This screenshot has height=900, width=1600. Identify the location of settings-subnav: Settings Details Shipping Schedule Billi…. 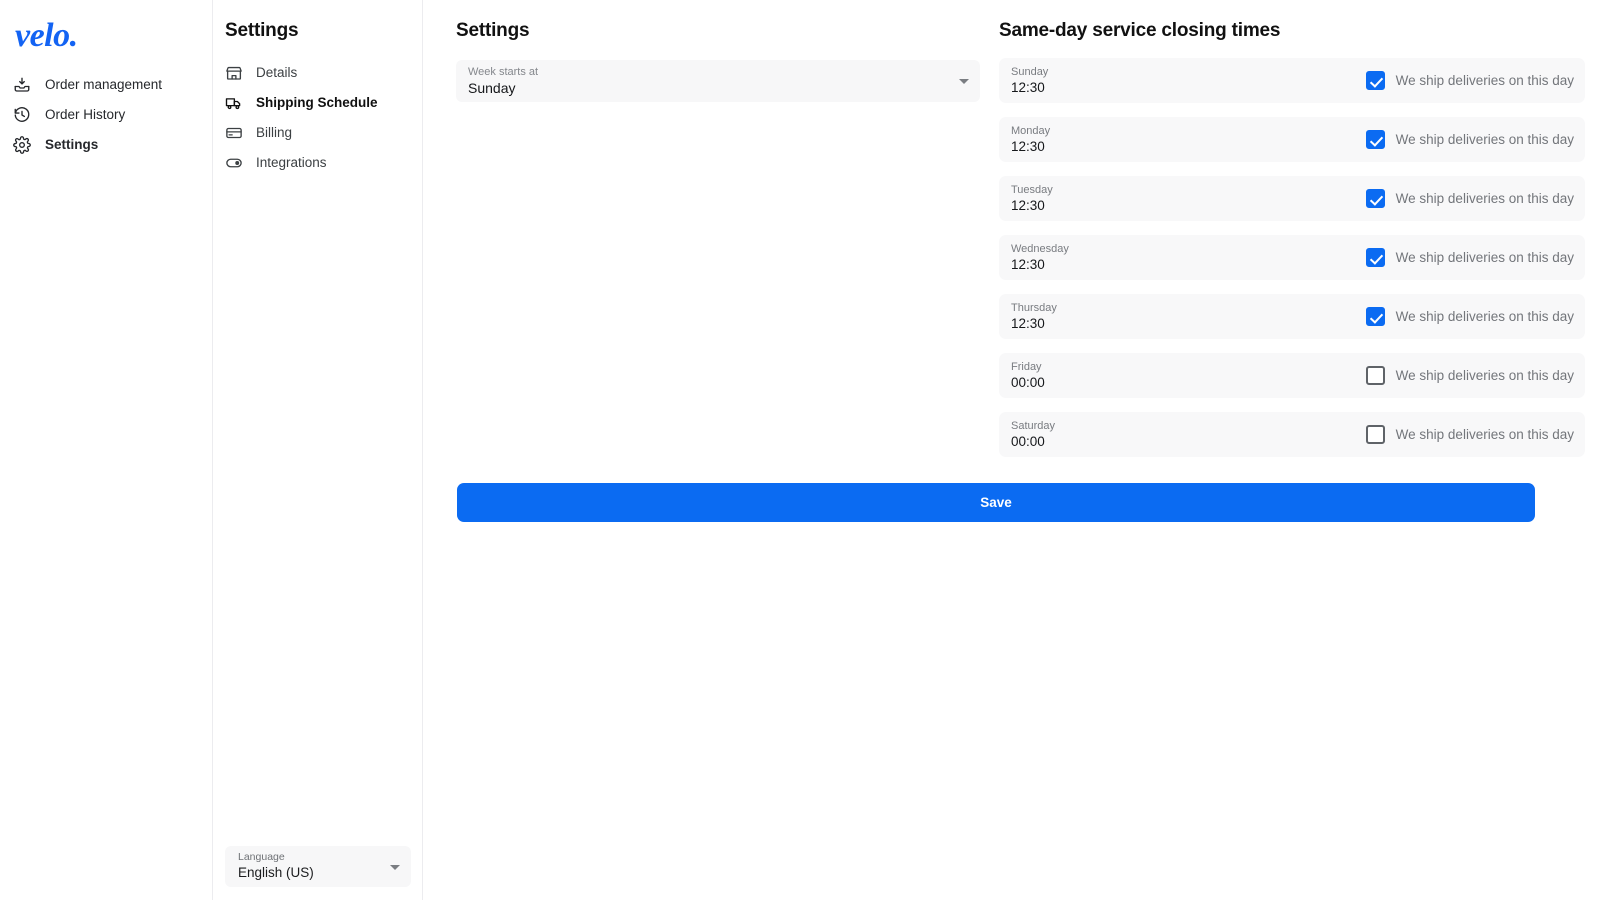
(318, 450).